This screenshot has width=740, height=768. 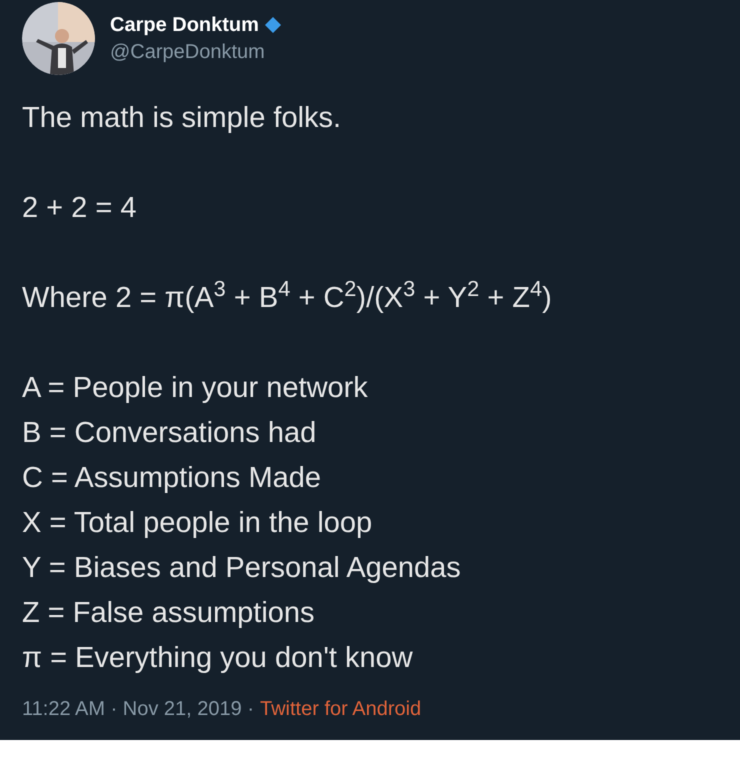 I want to click on source-link: Twitter for Android, so click(x=341, y=709).